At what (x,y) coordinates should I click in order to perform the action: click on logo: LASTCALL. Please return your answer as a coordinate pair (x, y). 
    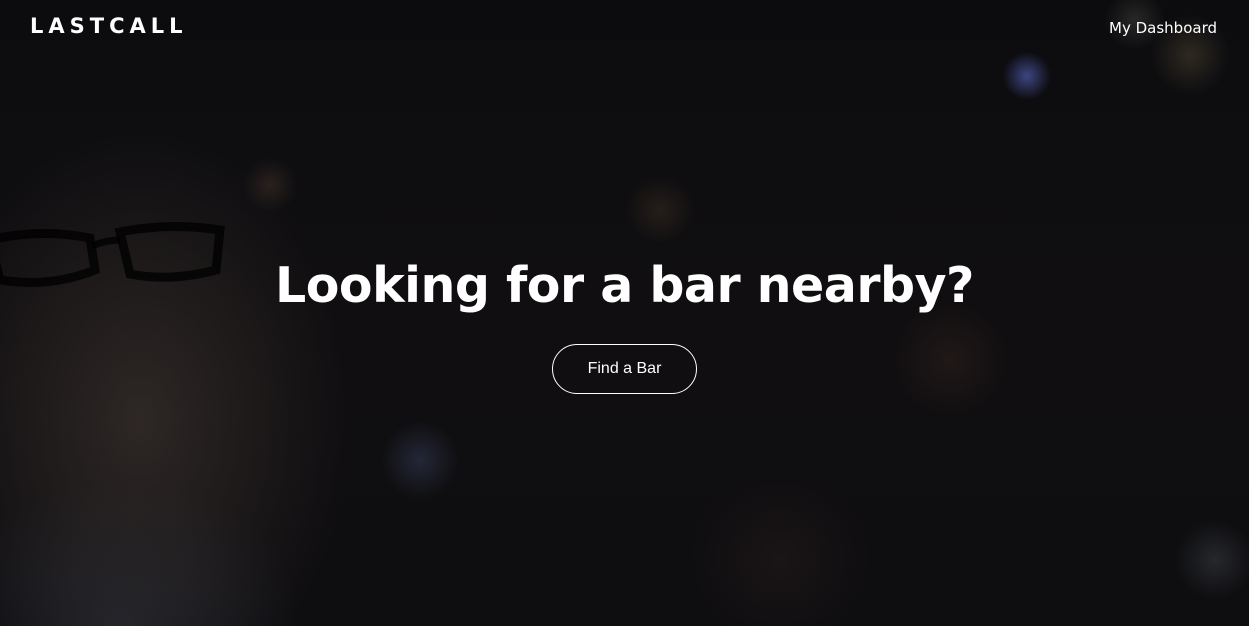
    Looking at the image, I should click on (109, 26).